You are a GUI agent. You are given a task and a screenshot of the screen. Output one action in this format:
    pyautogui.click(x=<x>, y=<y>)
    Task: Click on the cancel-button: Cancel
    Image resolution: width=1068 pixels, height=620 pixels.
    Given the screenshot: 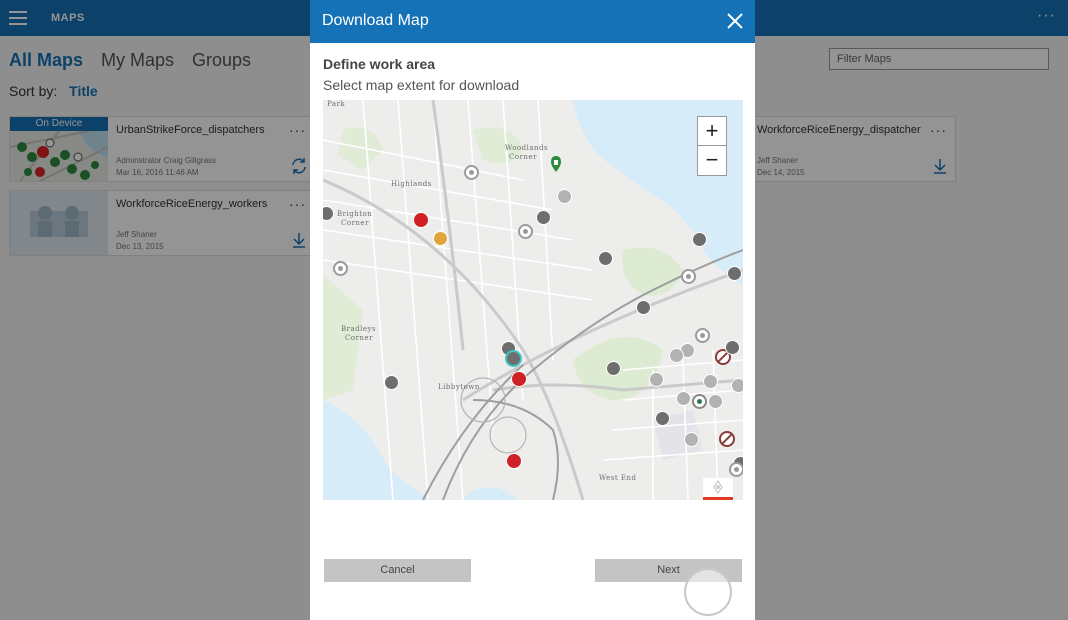 What is the action you would take?
    pyautogui.click(x=397, y=570)
    